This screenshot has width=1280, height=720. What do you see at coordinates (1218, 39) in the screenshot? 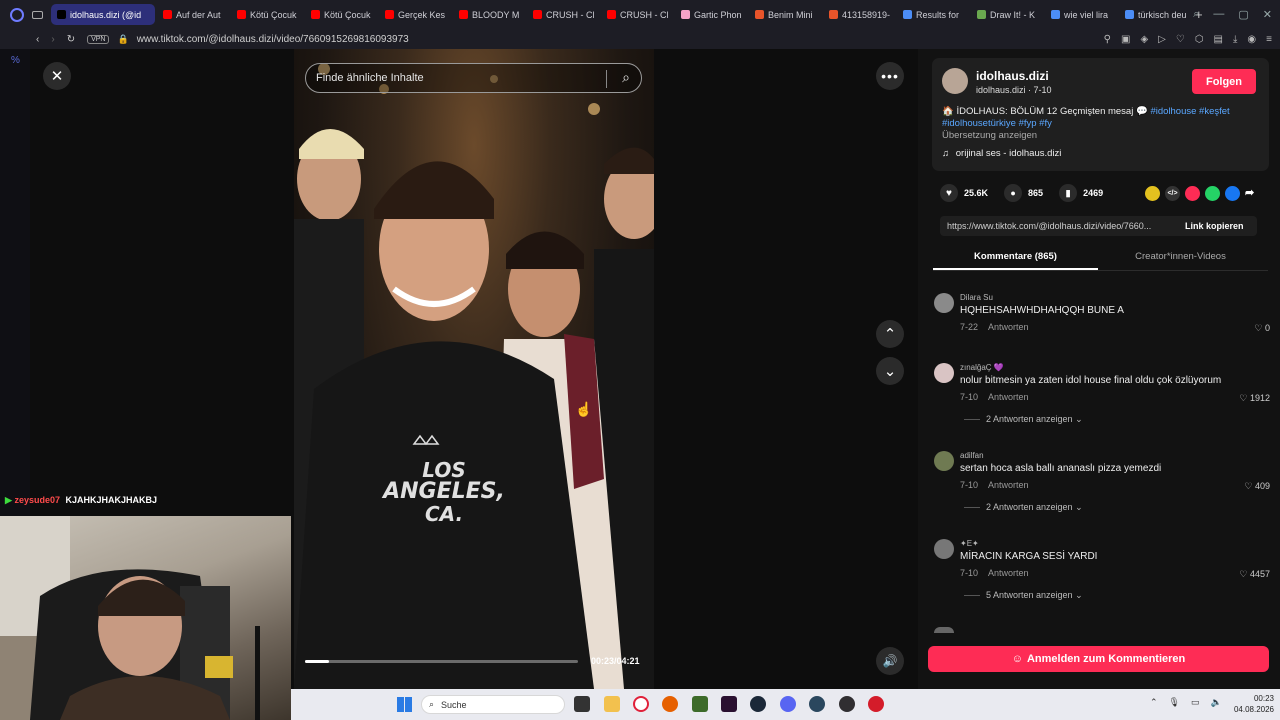
I see `wallet-icon: ▤` at bounding box center [1218, 39].